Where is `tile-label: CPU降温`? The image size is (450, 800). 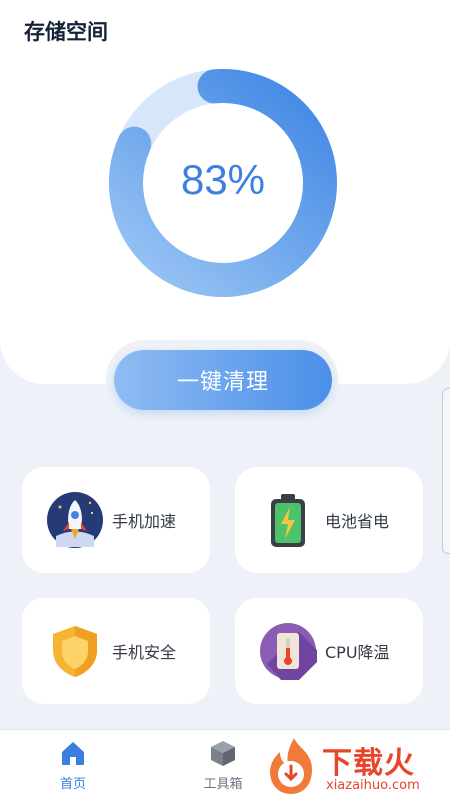
tile-label: CPU降温 is located at coordinates (357, 652).